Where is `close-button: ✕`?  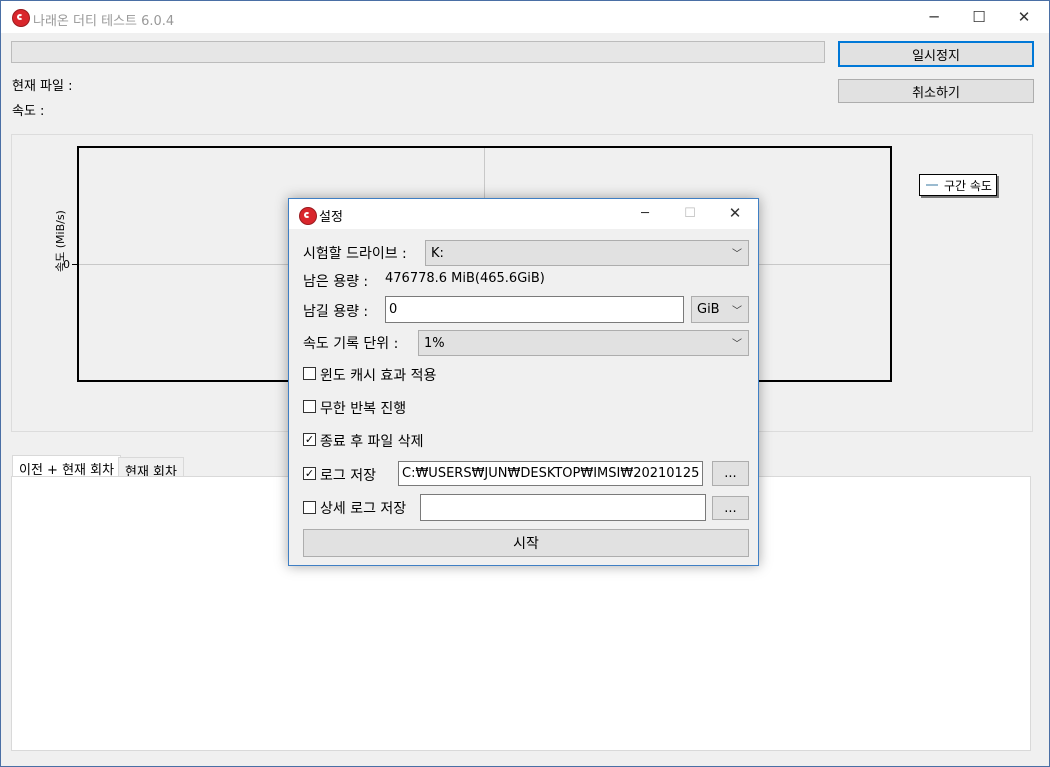 close-button: ✕ is located at coordinates (1024, 17).